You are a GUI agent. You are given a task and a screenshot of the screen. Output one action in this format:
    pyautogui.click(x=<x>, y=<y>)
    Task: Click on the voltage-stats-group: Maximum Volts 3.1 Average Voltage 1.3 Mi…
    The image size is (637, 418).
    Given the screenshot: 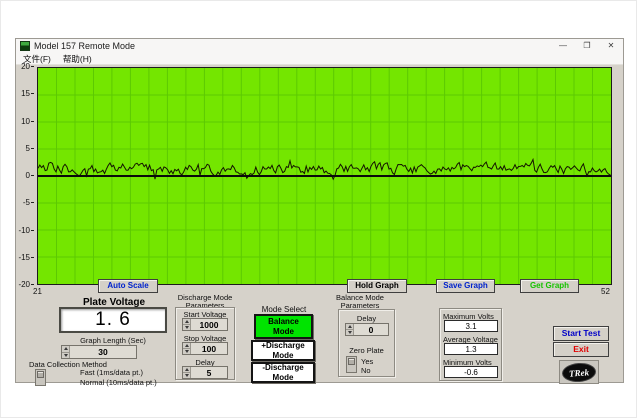 What is the action you would take?
    pyautogui.click(x=470, y=344)
    